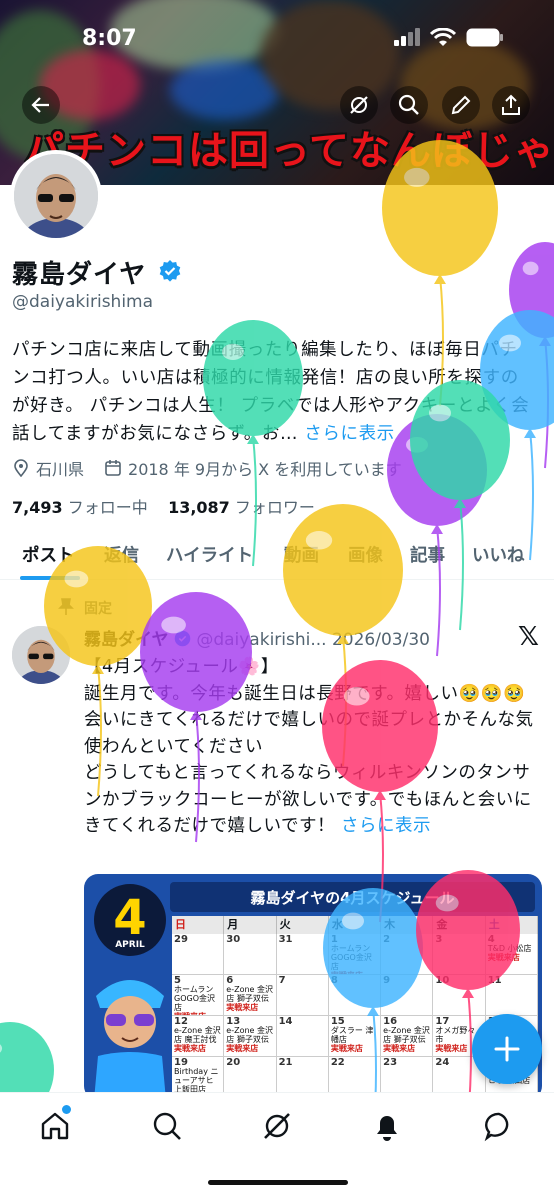  Describe the element at coordinates (83, 302) in the screenshot. I see `profile-handle: @daiyakirishima` at that location.